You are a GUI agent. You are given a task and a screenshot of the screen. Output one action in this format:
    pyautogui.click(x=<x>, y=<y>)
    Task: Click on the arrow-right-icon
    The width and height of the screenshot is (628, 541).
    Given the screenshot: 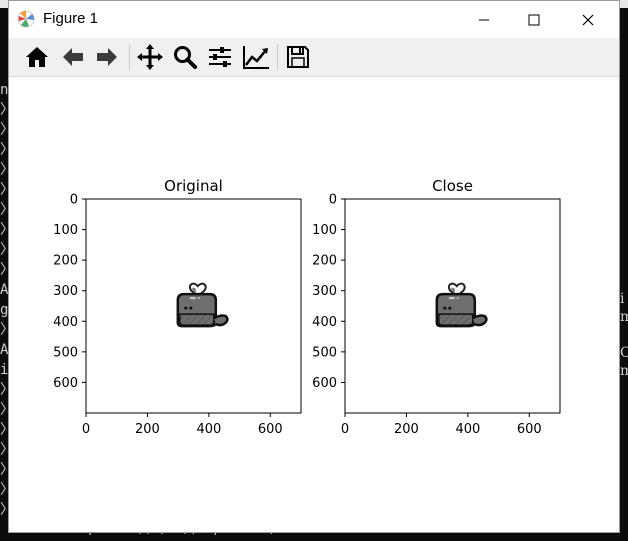 What is the action you would take?
    pyautogui.click(x=107, y=57)
    